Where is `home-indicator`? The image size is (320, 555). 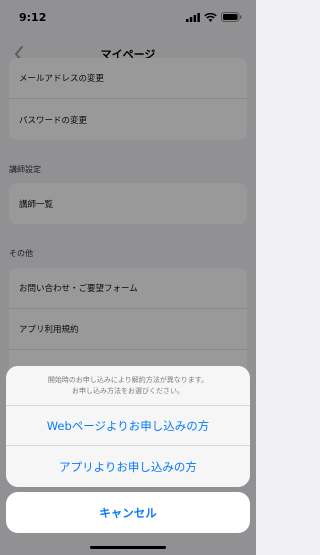 home-indicator is located at coordinates (128, 547).